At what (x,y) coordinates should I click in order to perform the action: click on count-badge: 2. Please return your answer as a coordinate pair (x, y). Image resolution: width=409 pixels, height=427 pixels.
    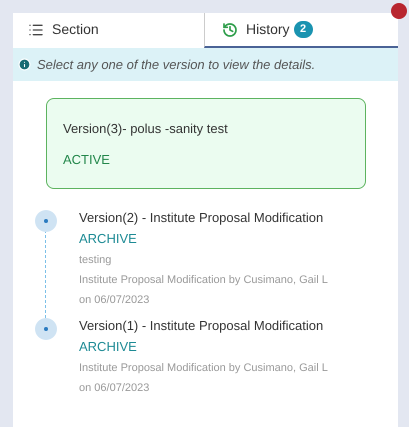
    Looking at the image, I should click on (303, 29).